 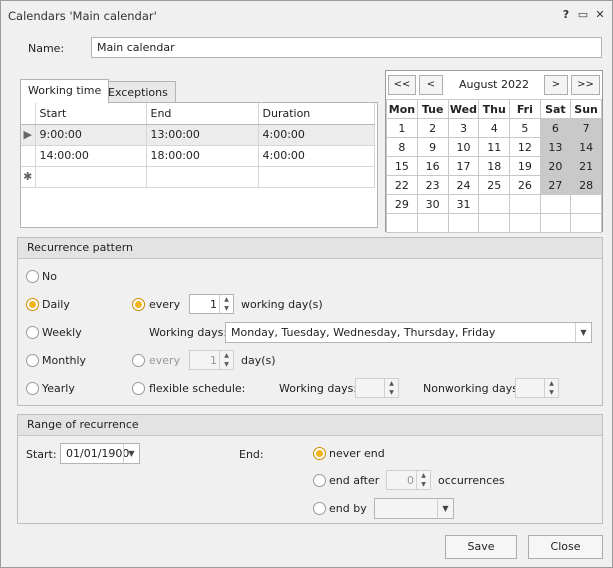 What do you see at coordinates (525, 147) in the screenshot?
I see `calendar-day: 12` at bounding box center [525, 147].